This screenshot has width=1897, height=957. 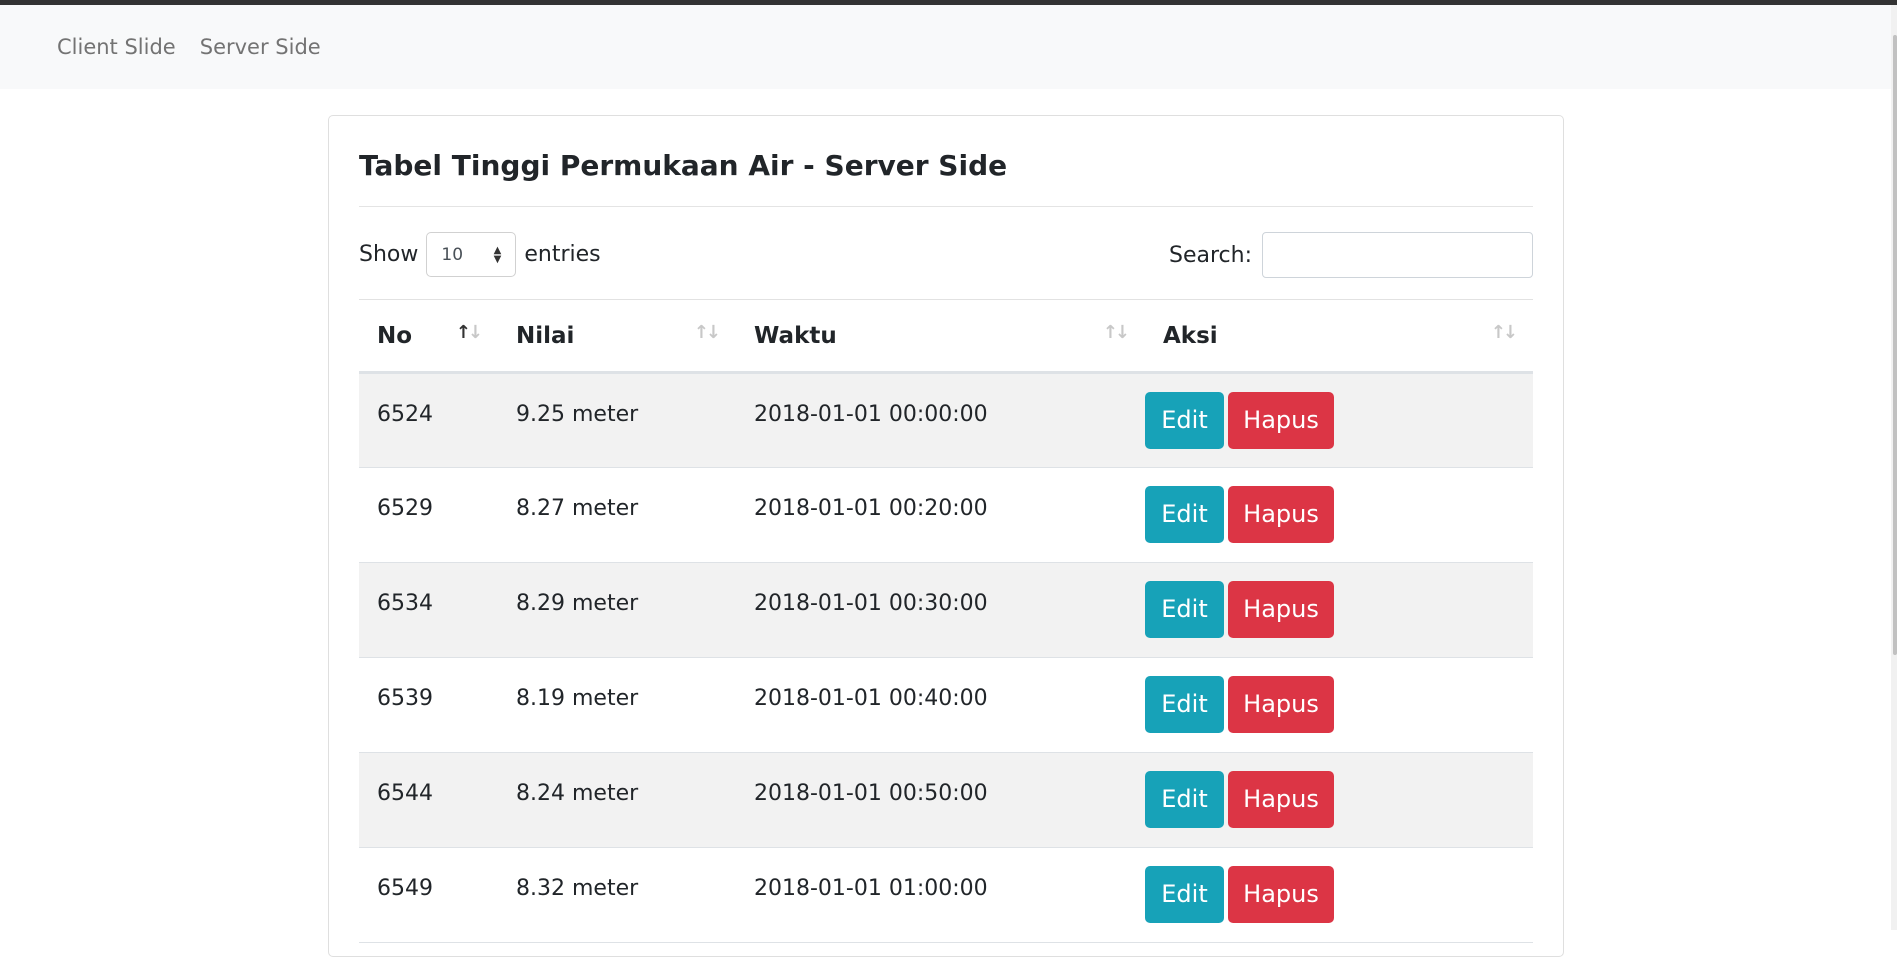 What do you see at coordinates (940, 420) in the screenshot?
I see `cell-waktu: 2018-01-01 00:00:00` at bounding box center [940, 420].